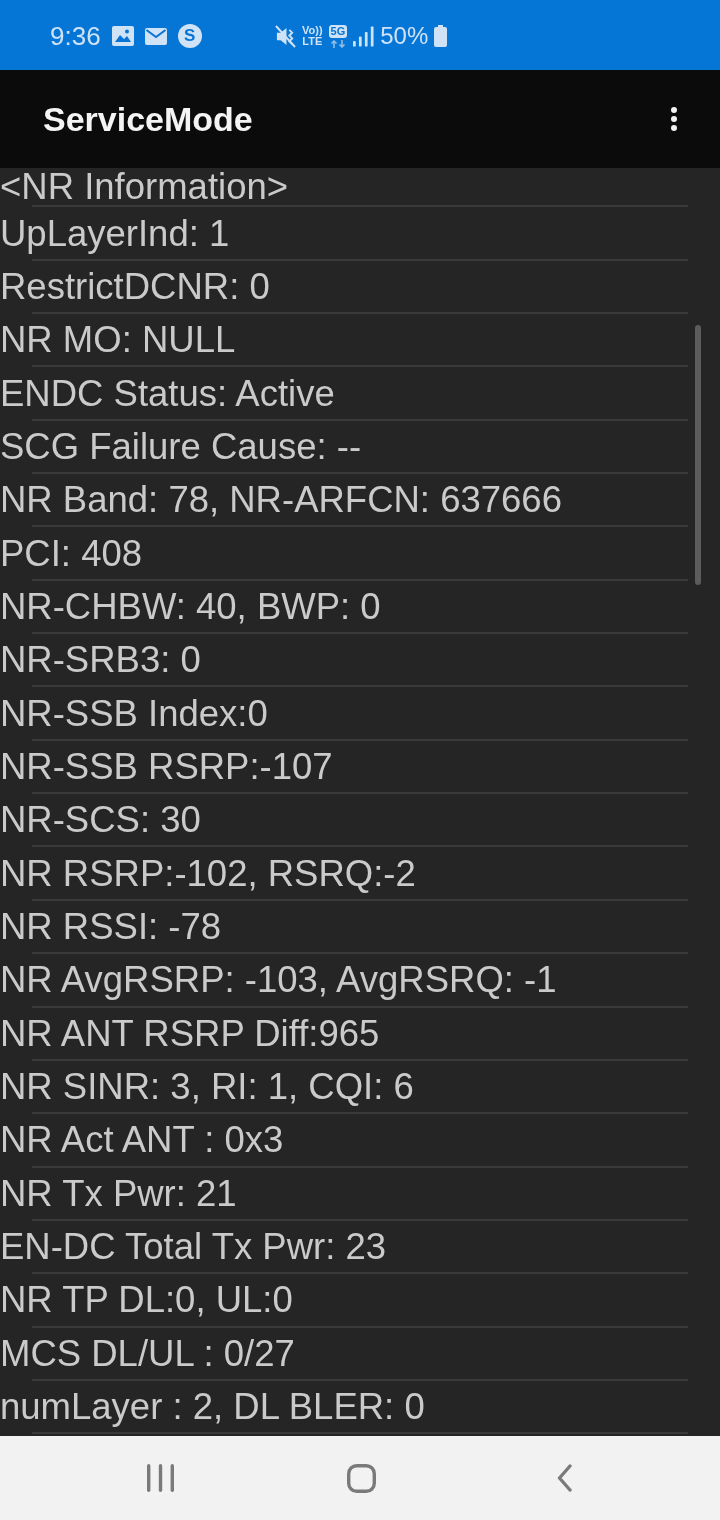 The height and width of the screenshot is (1520, 720). What do you see at coordinates (361, 1478) in the screenshot?
I see `home-icon` at bounding box center [361, 1478].